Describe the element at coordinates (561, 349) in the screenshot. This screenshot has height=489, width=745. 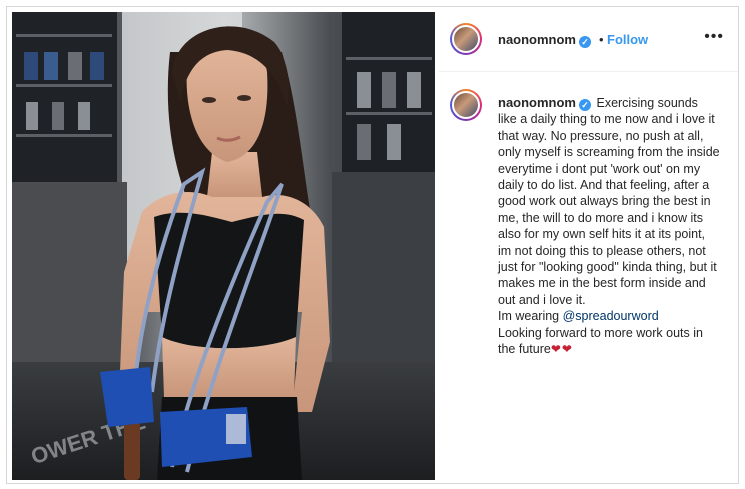
I see `heart-emoji-icon: ❤❤` at that location.